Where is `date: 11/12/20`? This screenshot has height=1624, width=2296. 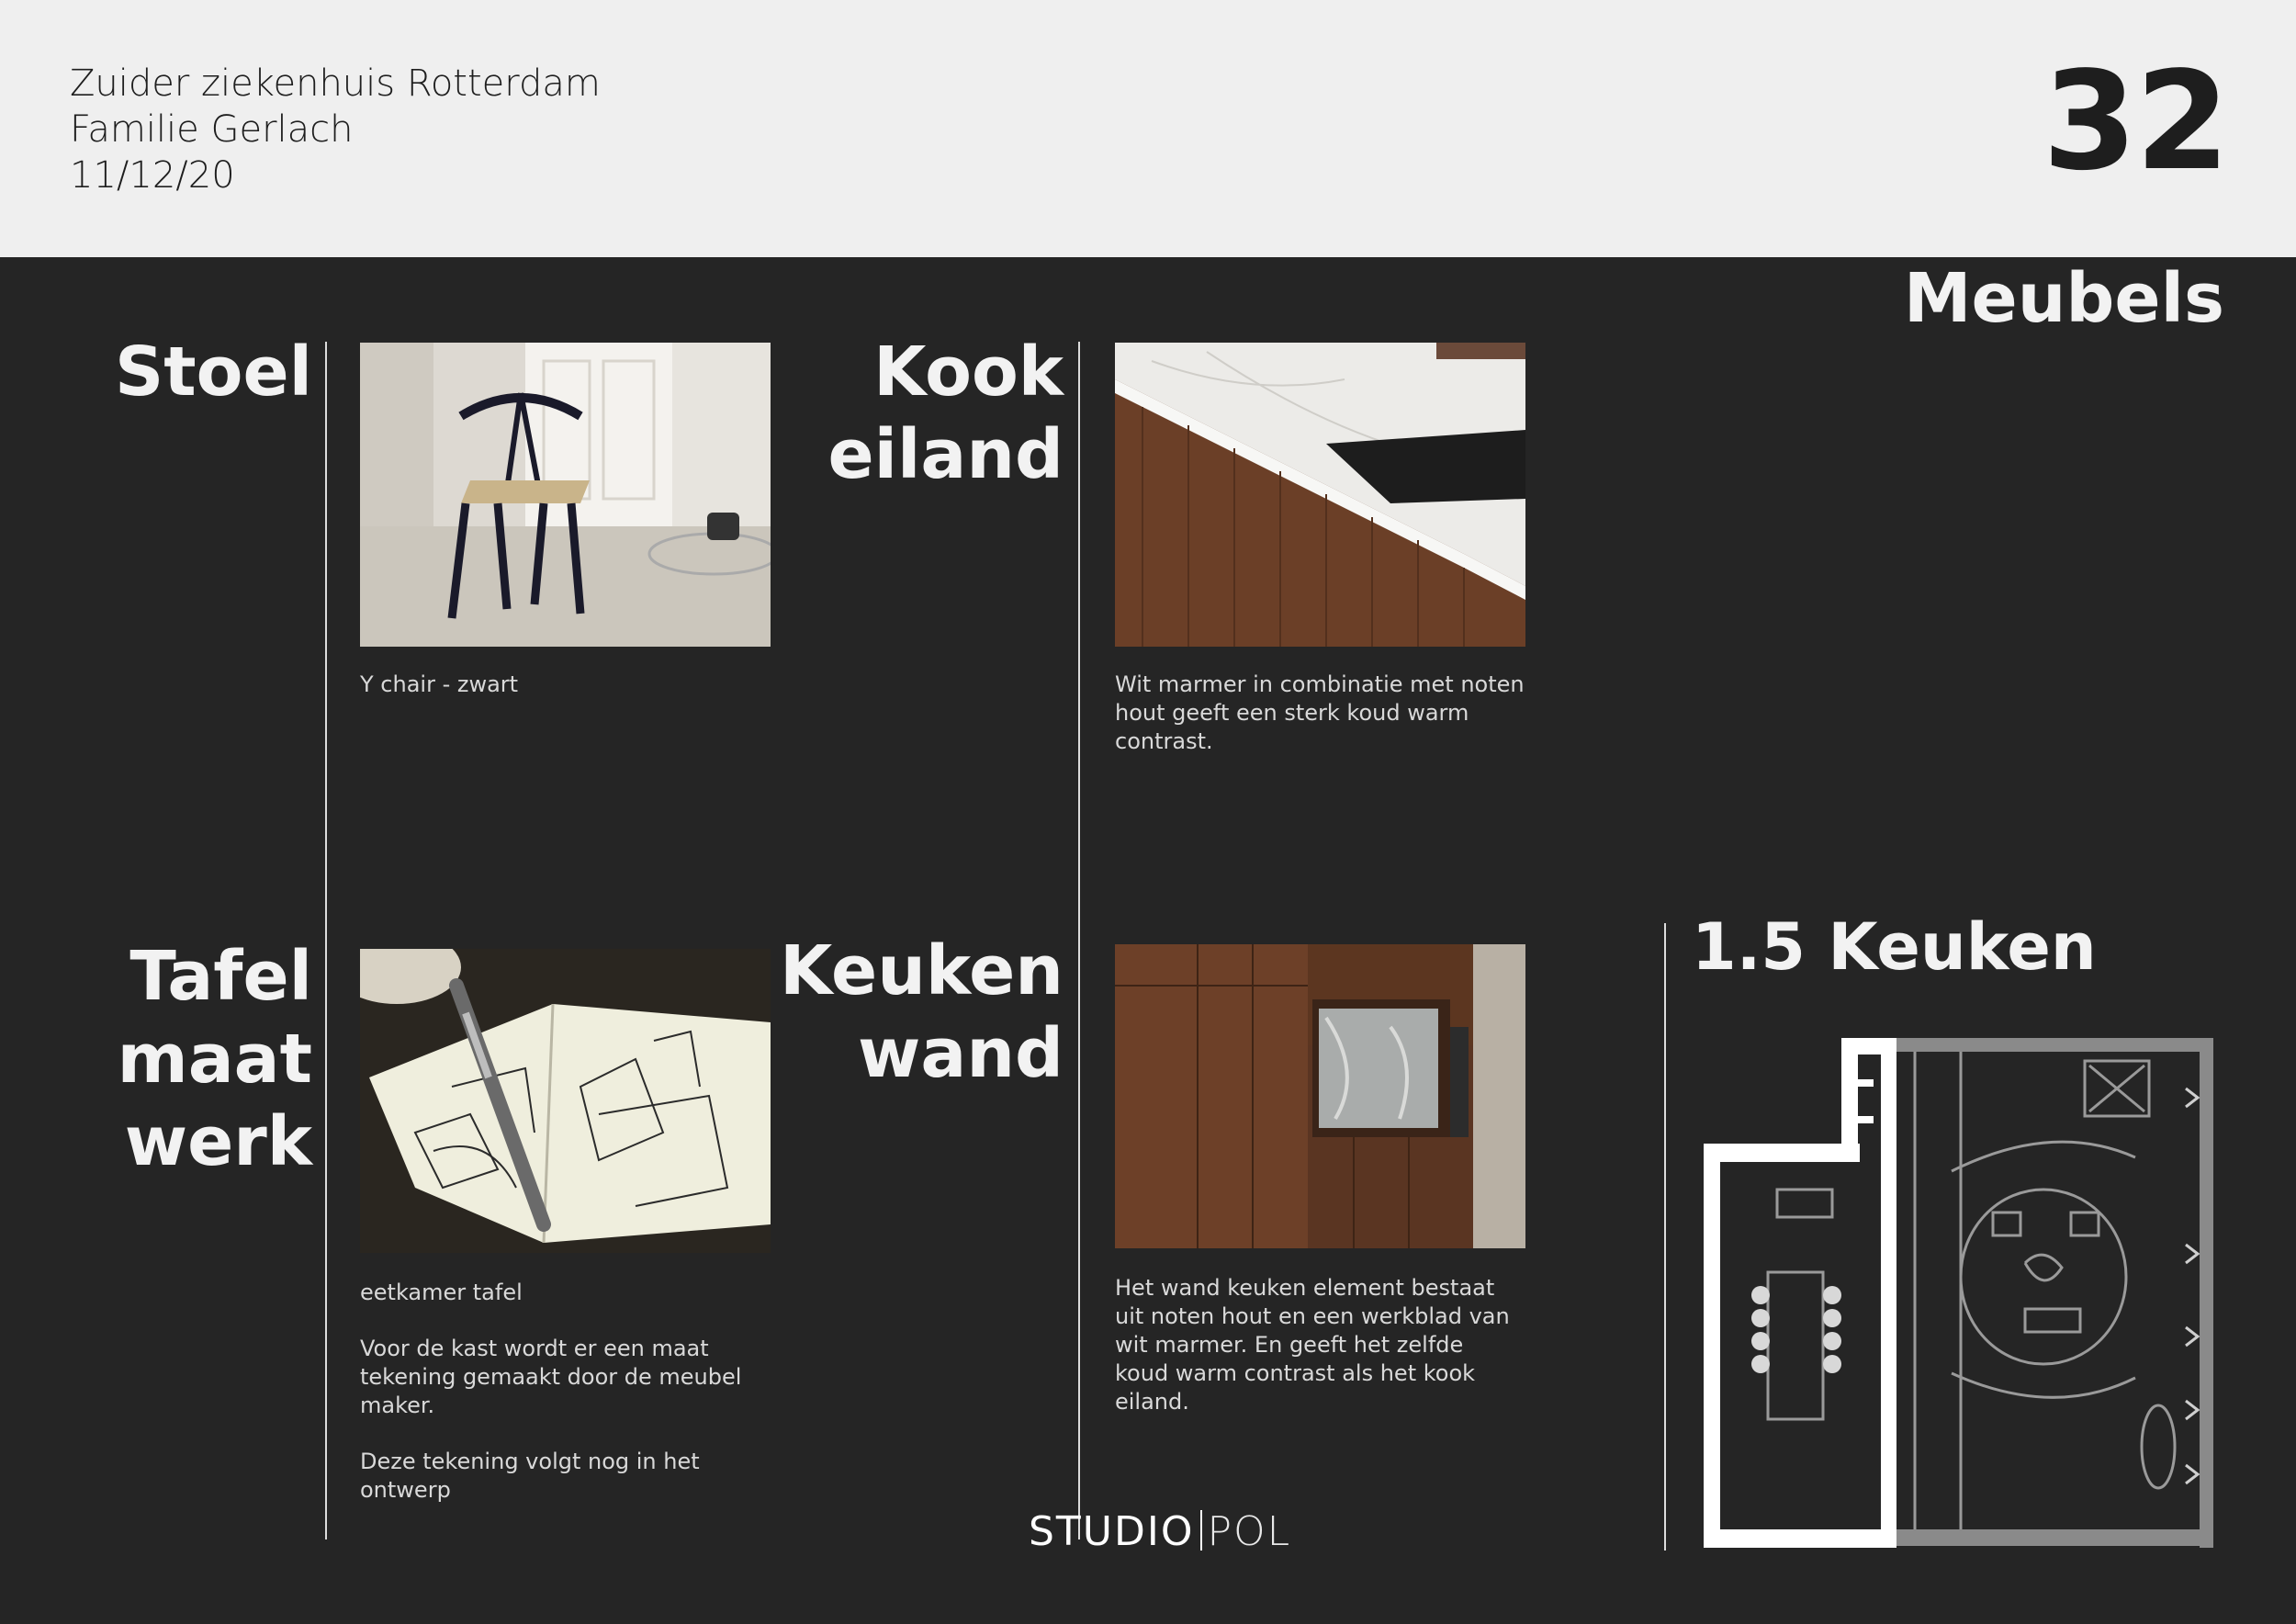 date: 11/12/20 is located at coordinates (152, 175).